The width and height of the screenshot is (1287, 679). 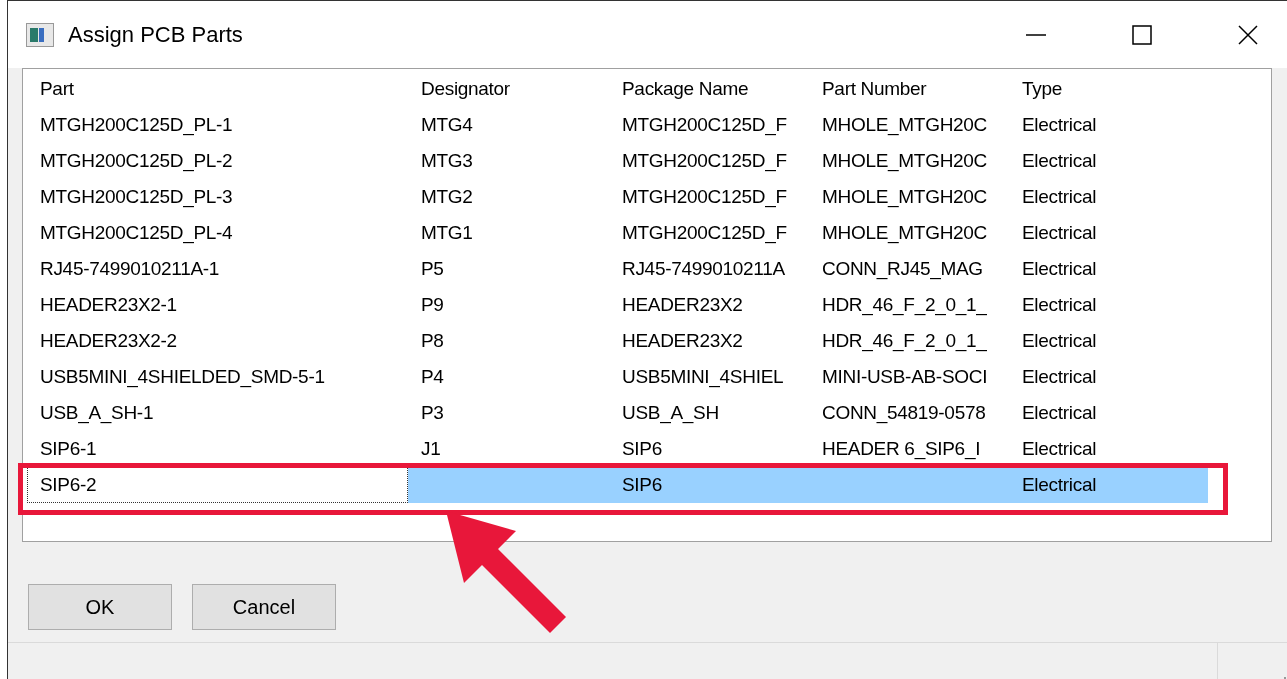 What do you see at coordinates (642, 449) in the screenshot?
I see `table-cell-text: SIP6` at bounding box center [642, 449].